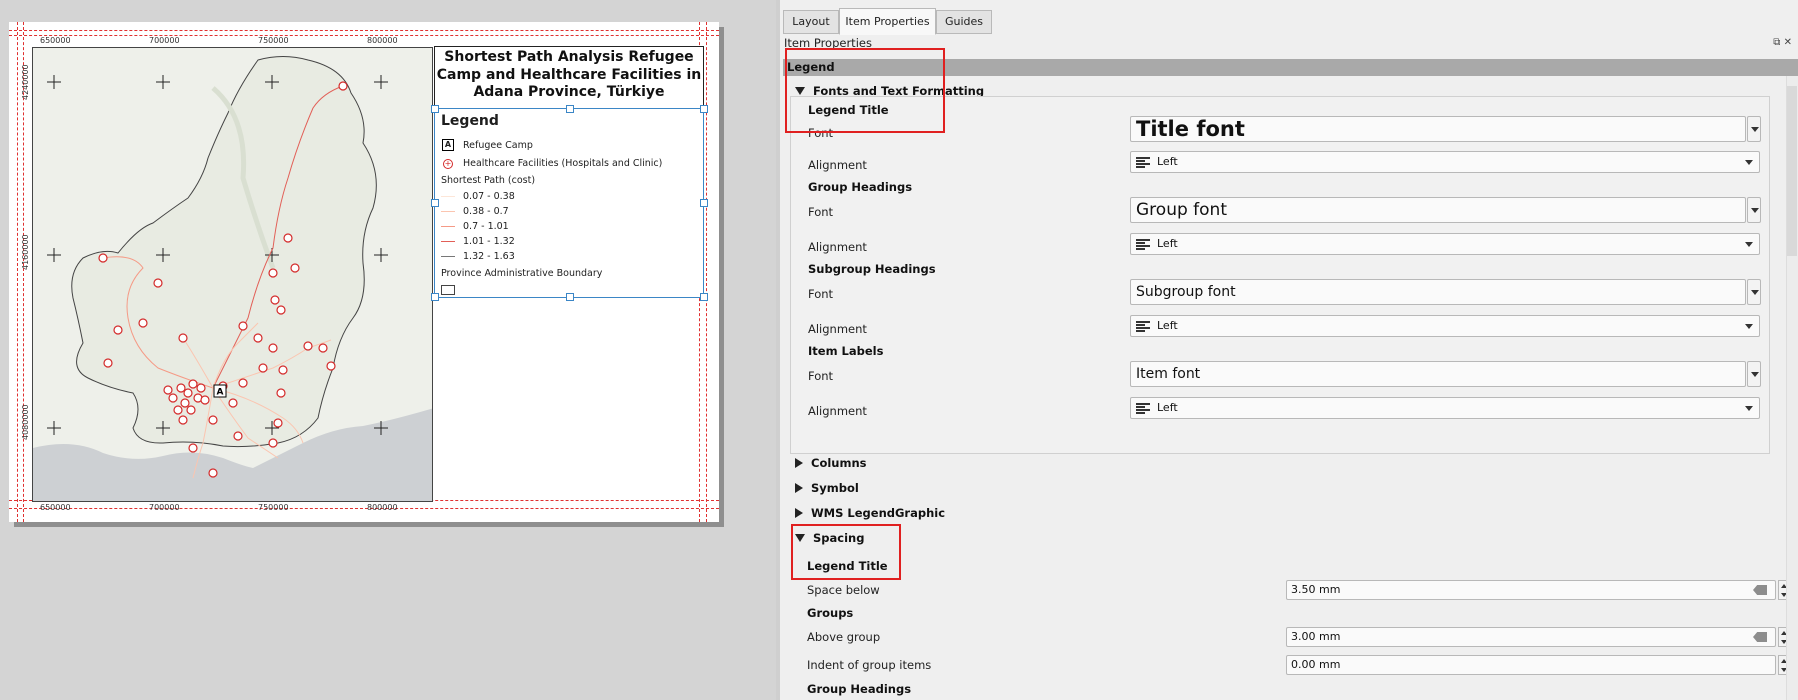  I want to click on highlight-box-spacing, so click(846, 552).